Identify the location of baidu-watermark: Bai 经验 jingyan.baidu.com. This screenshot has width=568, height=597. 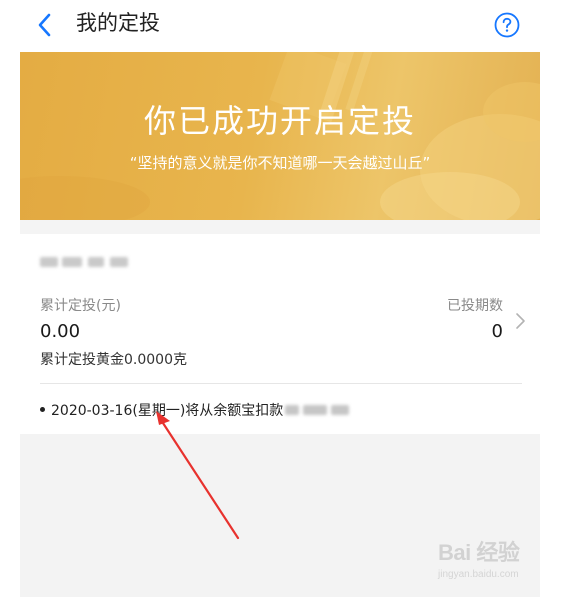
(493, 565).